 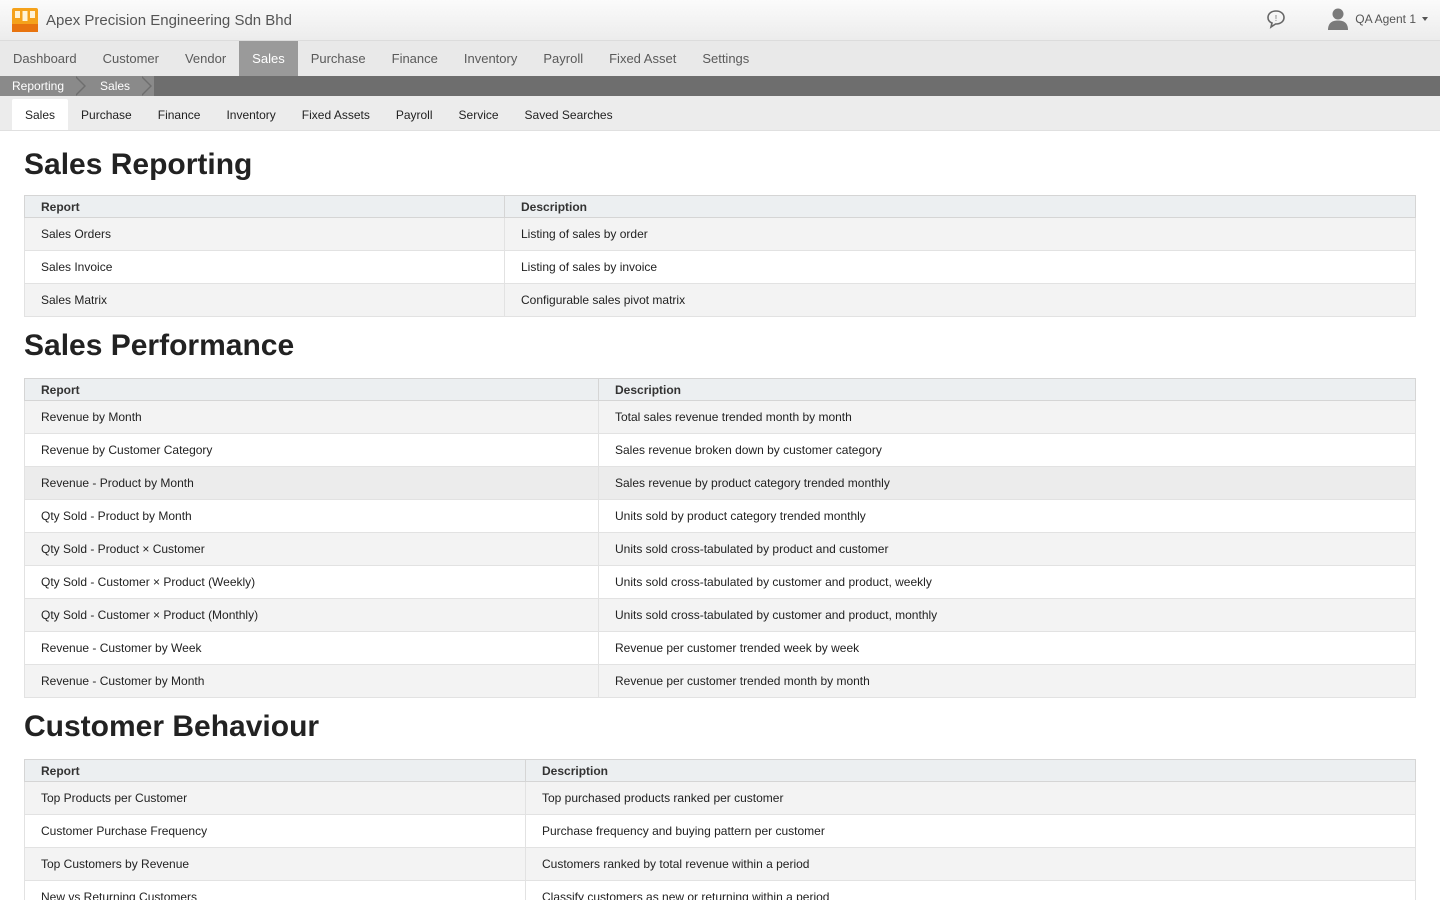 What do you see at coordinates (311, 615) in the screenshot?
I see `report-link: Qty Sold - Customer × Product (Monthly)` at bounding box center [311, 615].